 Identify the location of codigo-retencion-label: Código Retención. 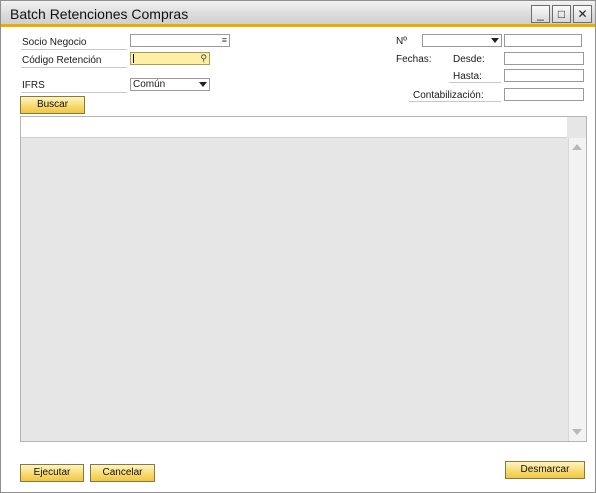
(62, 60).